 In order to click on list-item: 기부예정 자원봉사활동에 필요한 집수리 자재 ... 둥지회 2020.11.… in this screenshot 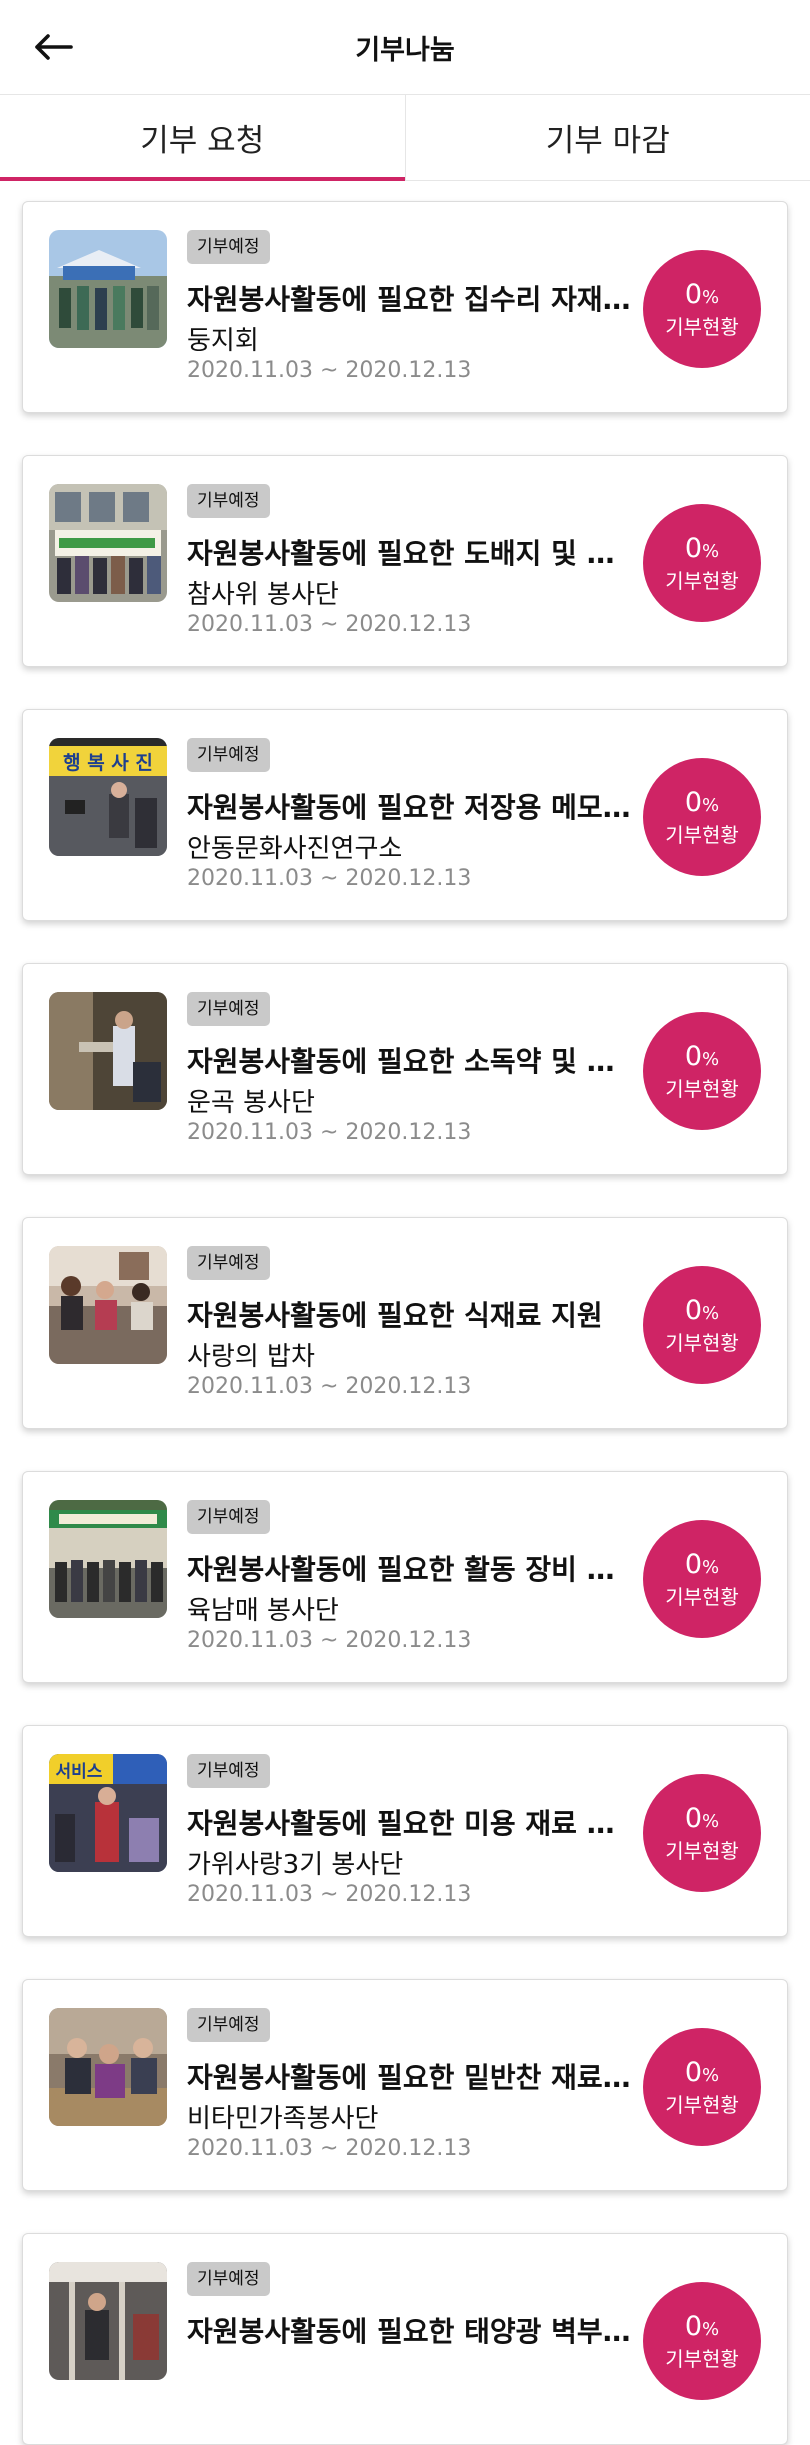, I will do `click(405, 307)`.